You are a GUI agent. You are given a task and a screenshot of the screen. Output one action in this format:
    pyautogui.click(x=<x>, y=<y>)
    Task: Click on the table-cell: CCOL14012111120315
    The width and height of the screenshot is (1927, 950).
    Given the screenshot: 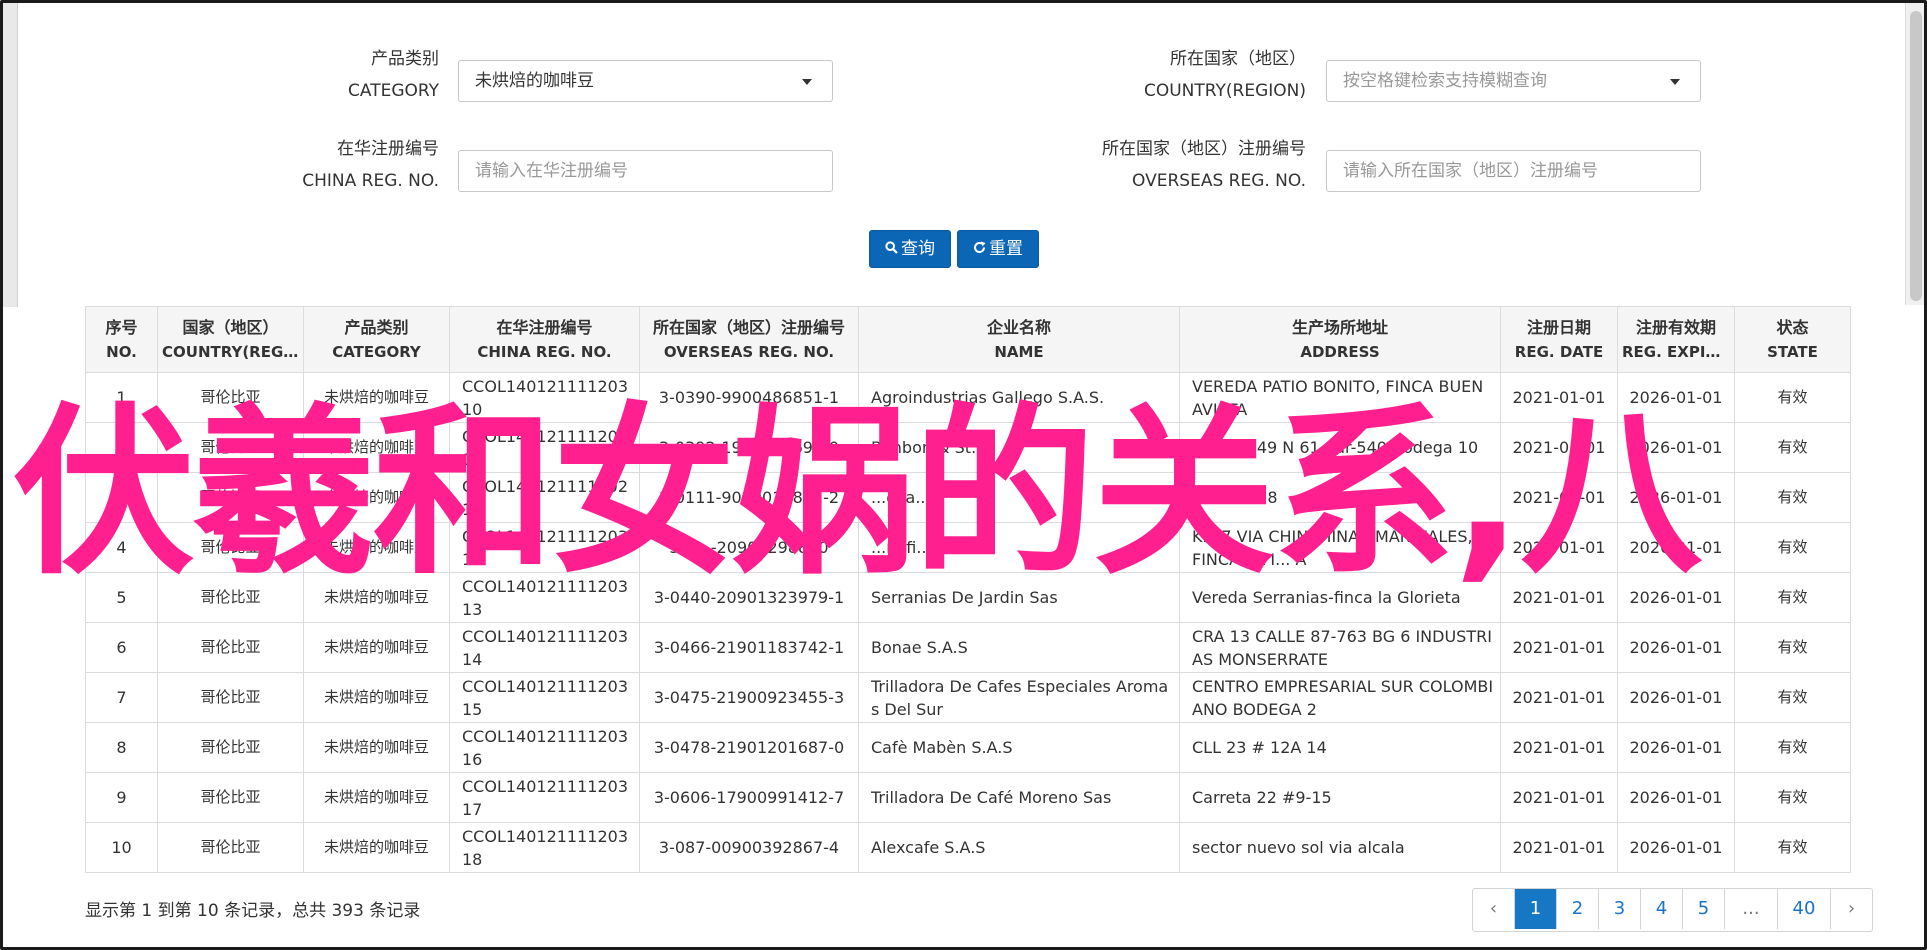 What is the action you would take?
    pyautogui.click(x=544, y=697)
    